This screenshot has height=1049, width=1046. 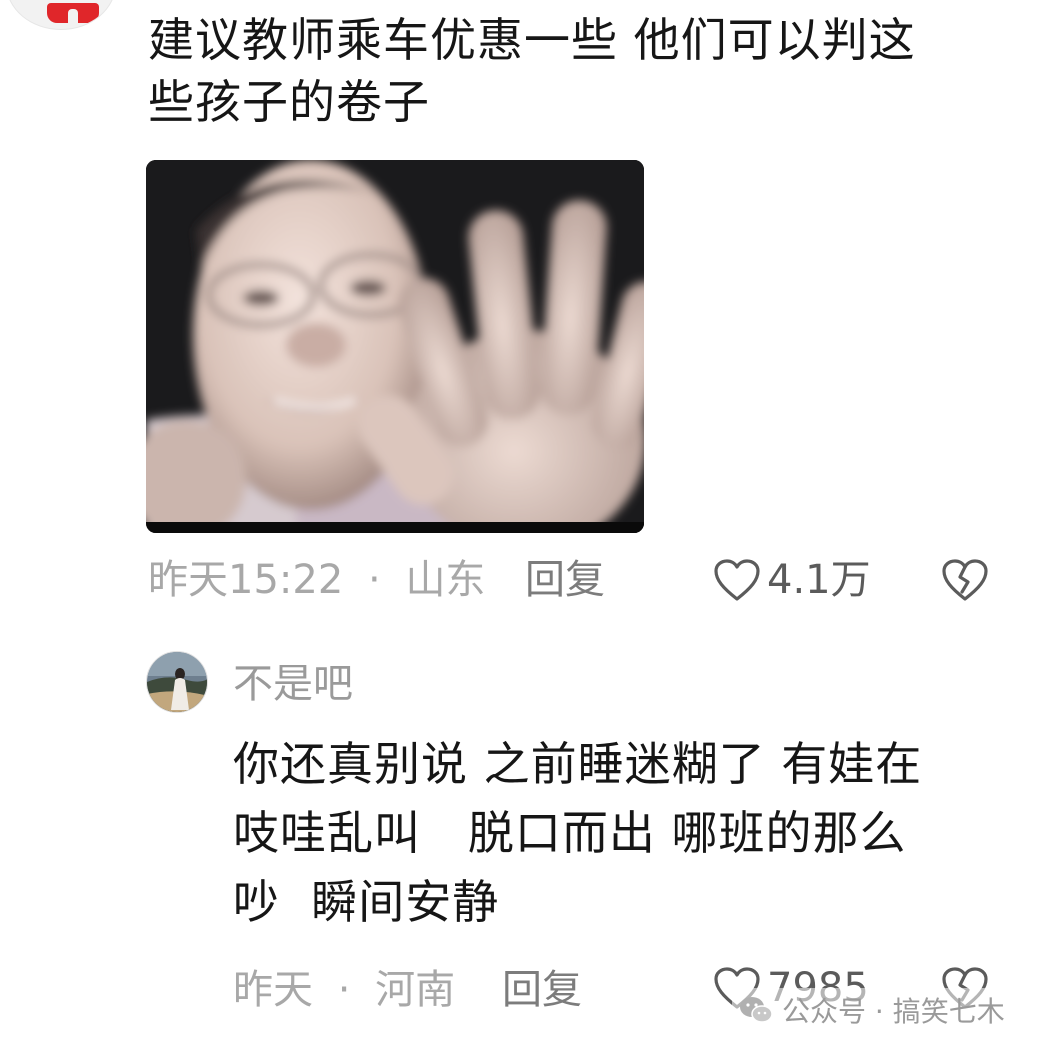 I want to click on broken-heart-icon, so click(x=965, y=580).